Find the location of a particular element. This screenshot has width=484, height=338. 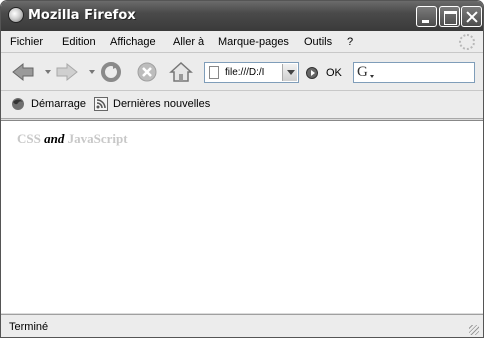

search-engine-dropdown-icon is located at coordinates (372, 76).